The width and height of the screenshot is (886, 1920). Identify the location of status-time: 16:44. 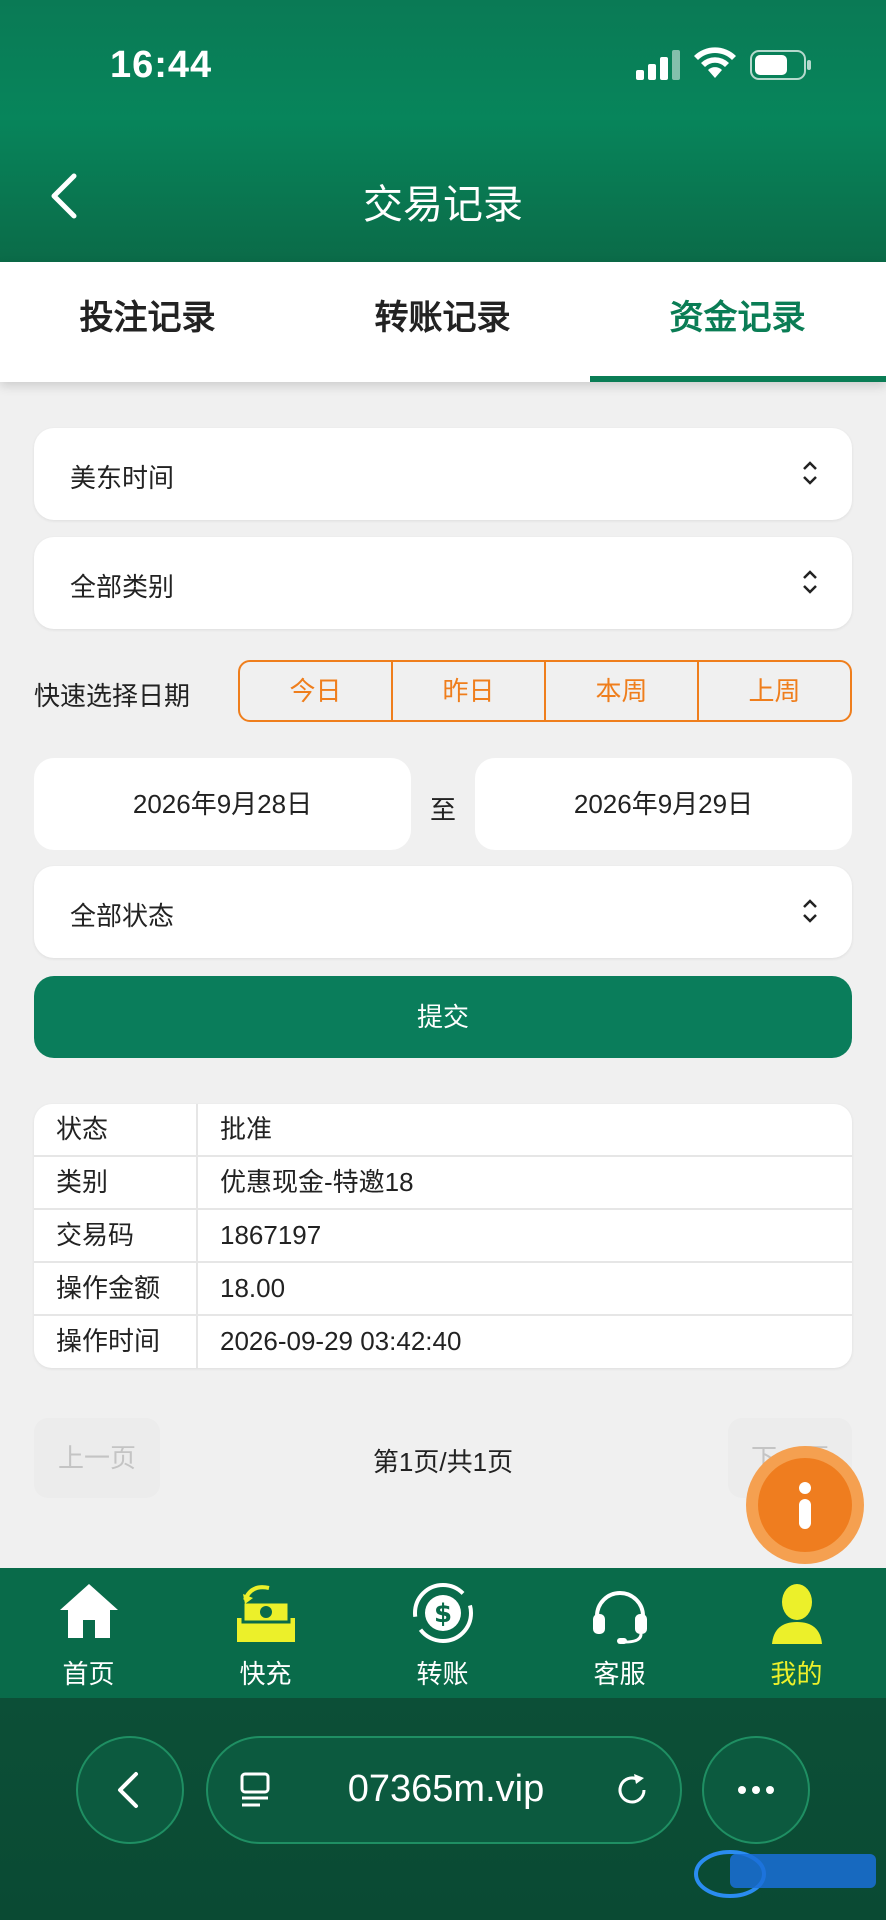
(161, 65).